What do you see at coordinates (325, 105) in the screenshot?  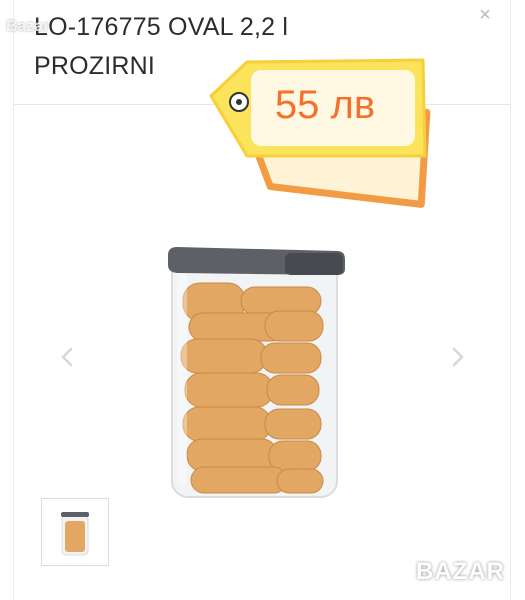 I see `price-label: 55 лв` at bounding box center [325, 105].